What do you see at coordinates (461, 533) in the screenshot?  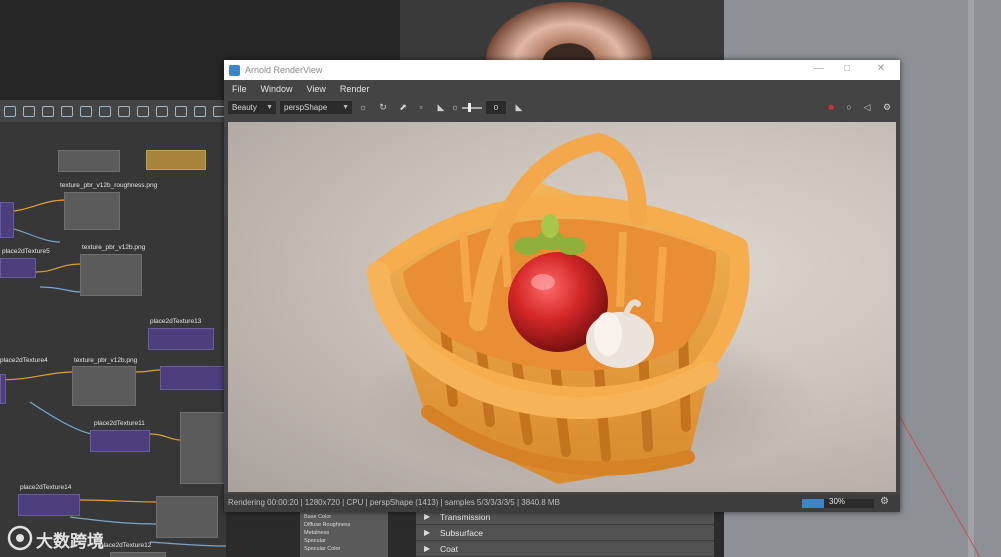 I see `section-label: Subsurface` at bounding box center [461, 533].